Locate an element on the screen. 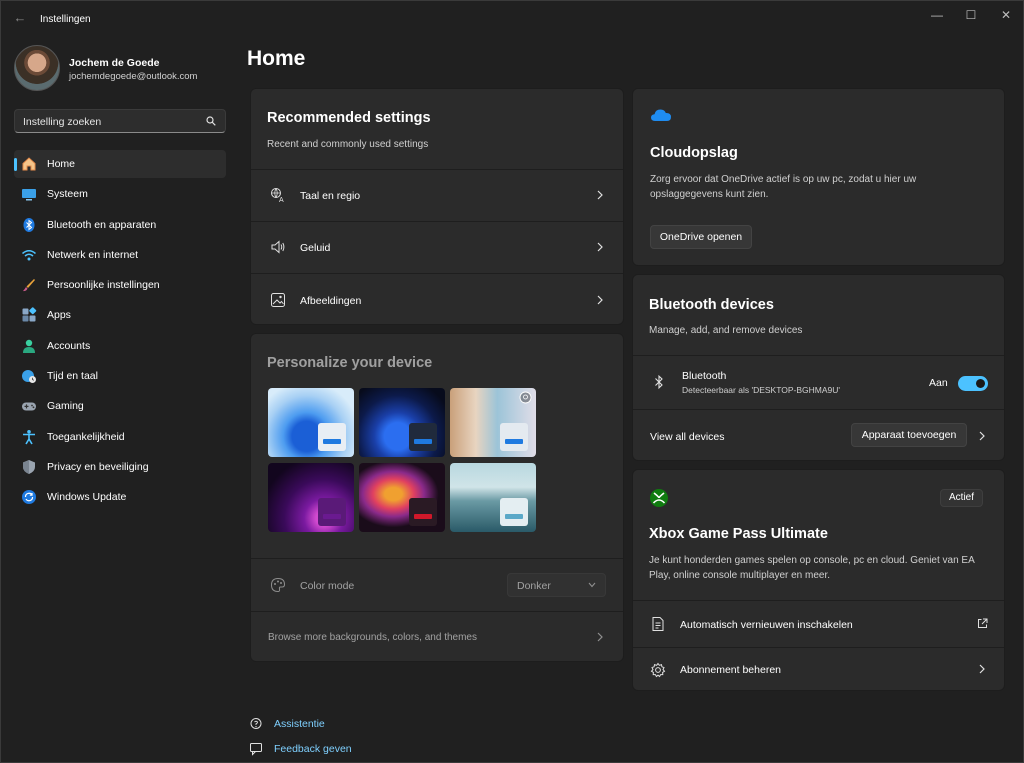  accessibility-icon is located at coordinates (29, 437).